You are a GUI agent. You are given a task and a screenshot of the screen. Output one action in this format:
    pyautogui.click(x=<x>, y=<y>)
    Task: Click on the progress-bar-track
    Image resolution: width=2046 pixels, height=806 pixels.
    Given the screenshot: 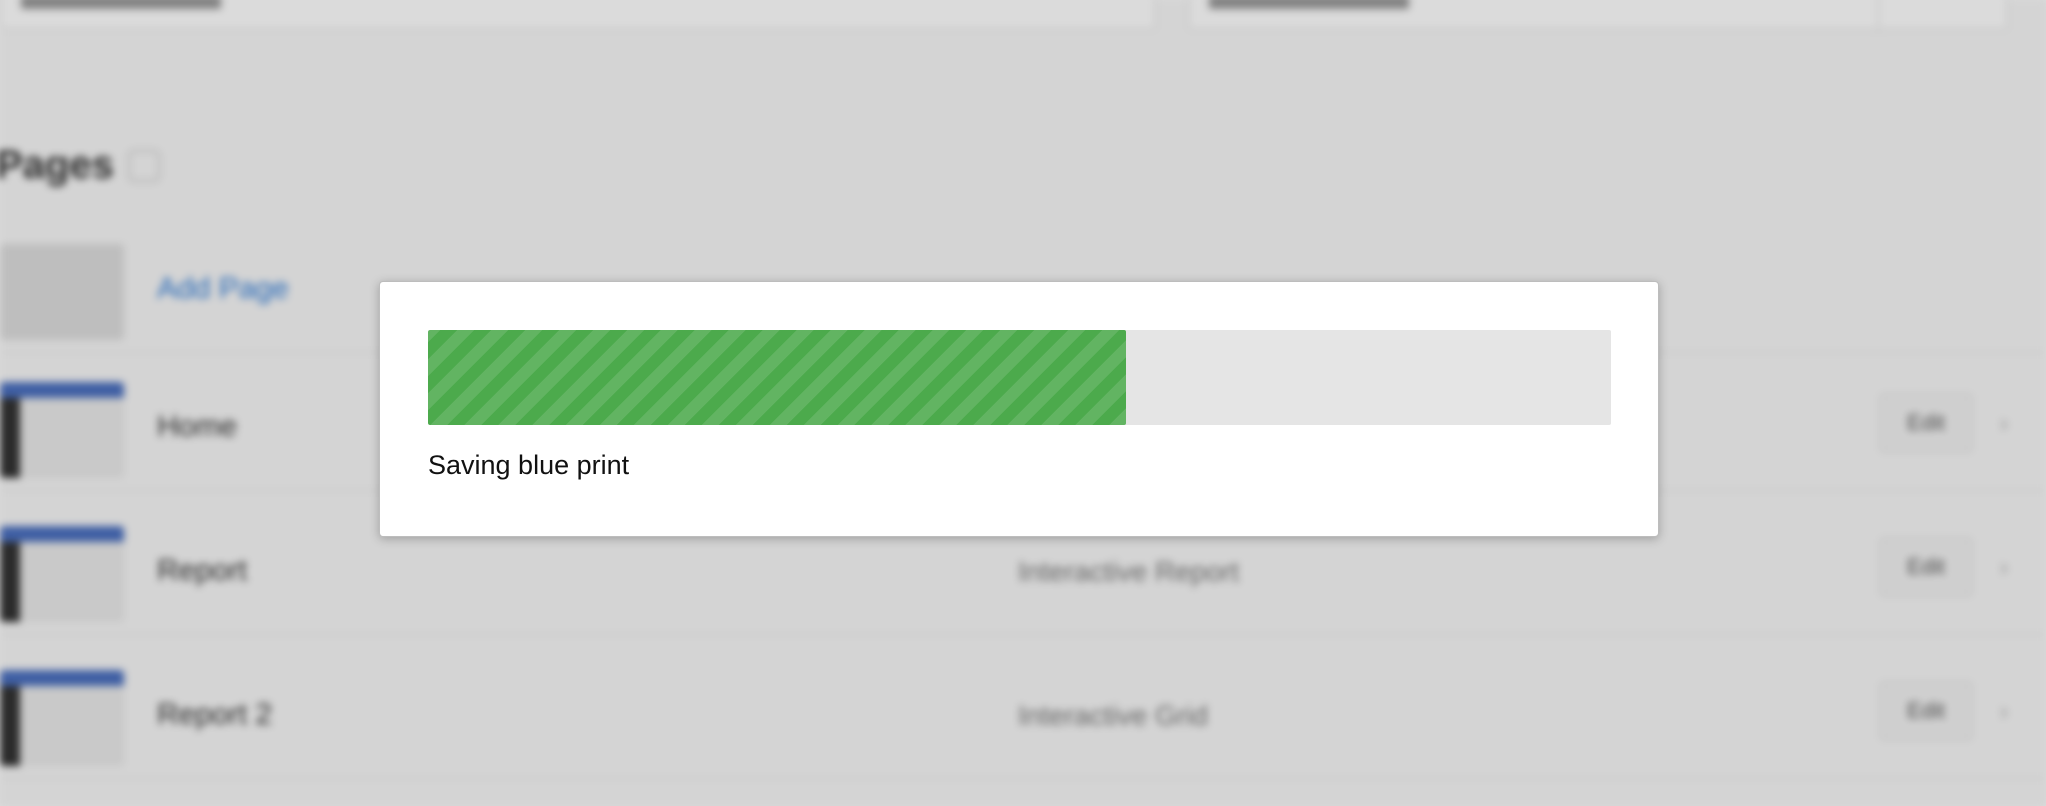 What is the action you would take?
    pyautogui.click(x=1019, y=377)
    